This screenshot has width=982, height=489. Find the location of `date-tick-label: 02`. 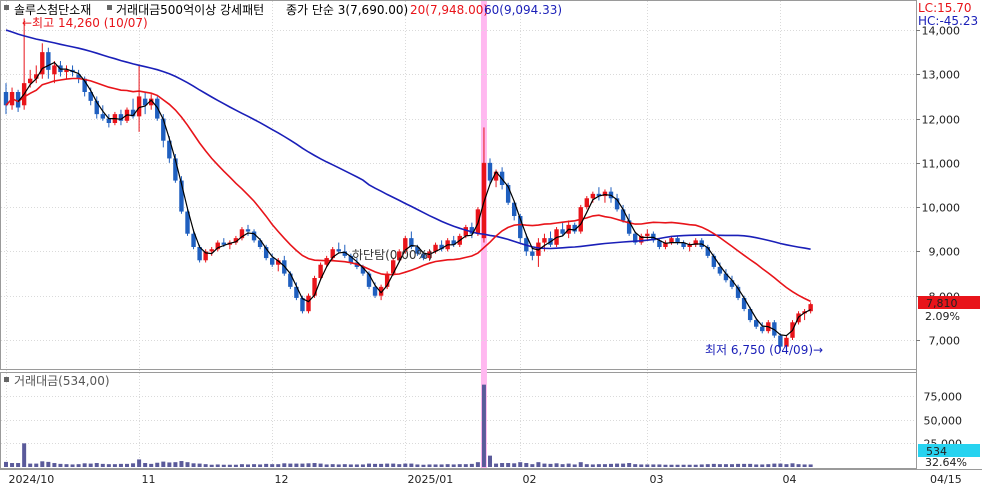

date-tick-label: 02 is located at coordinates (530, 479).